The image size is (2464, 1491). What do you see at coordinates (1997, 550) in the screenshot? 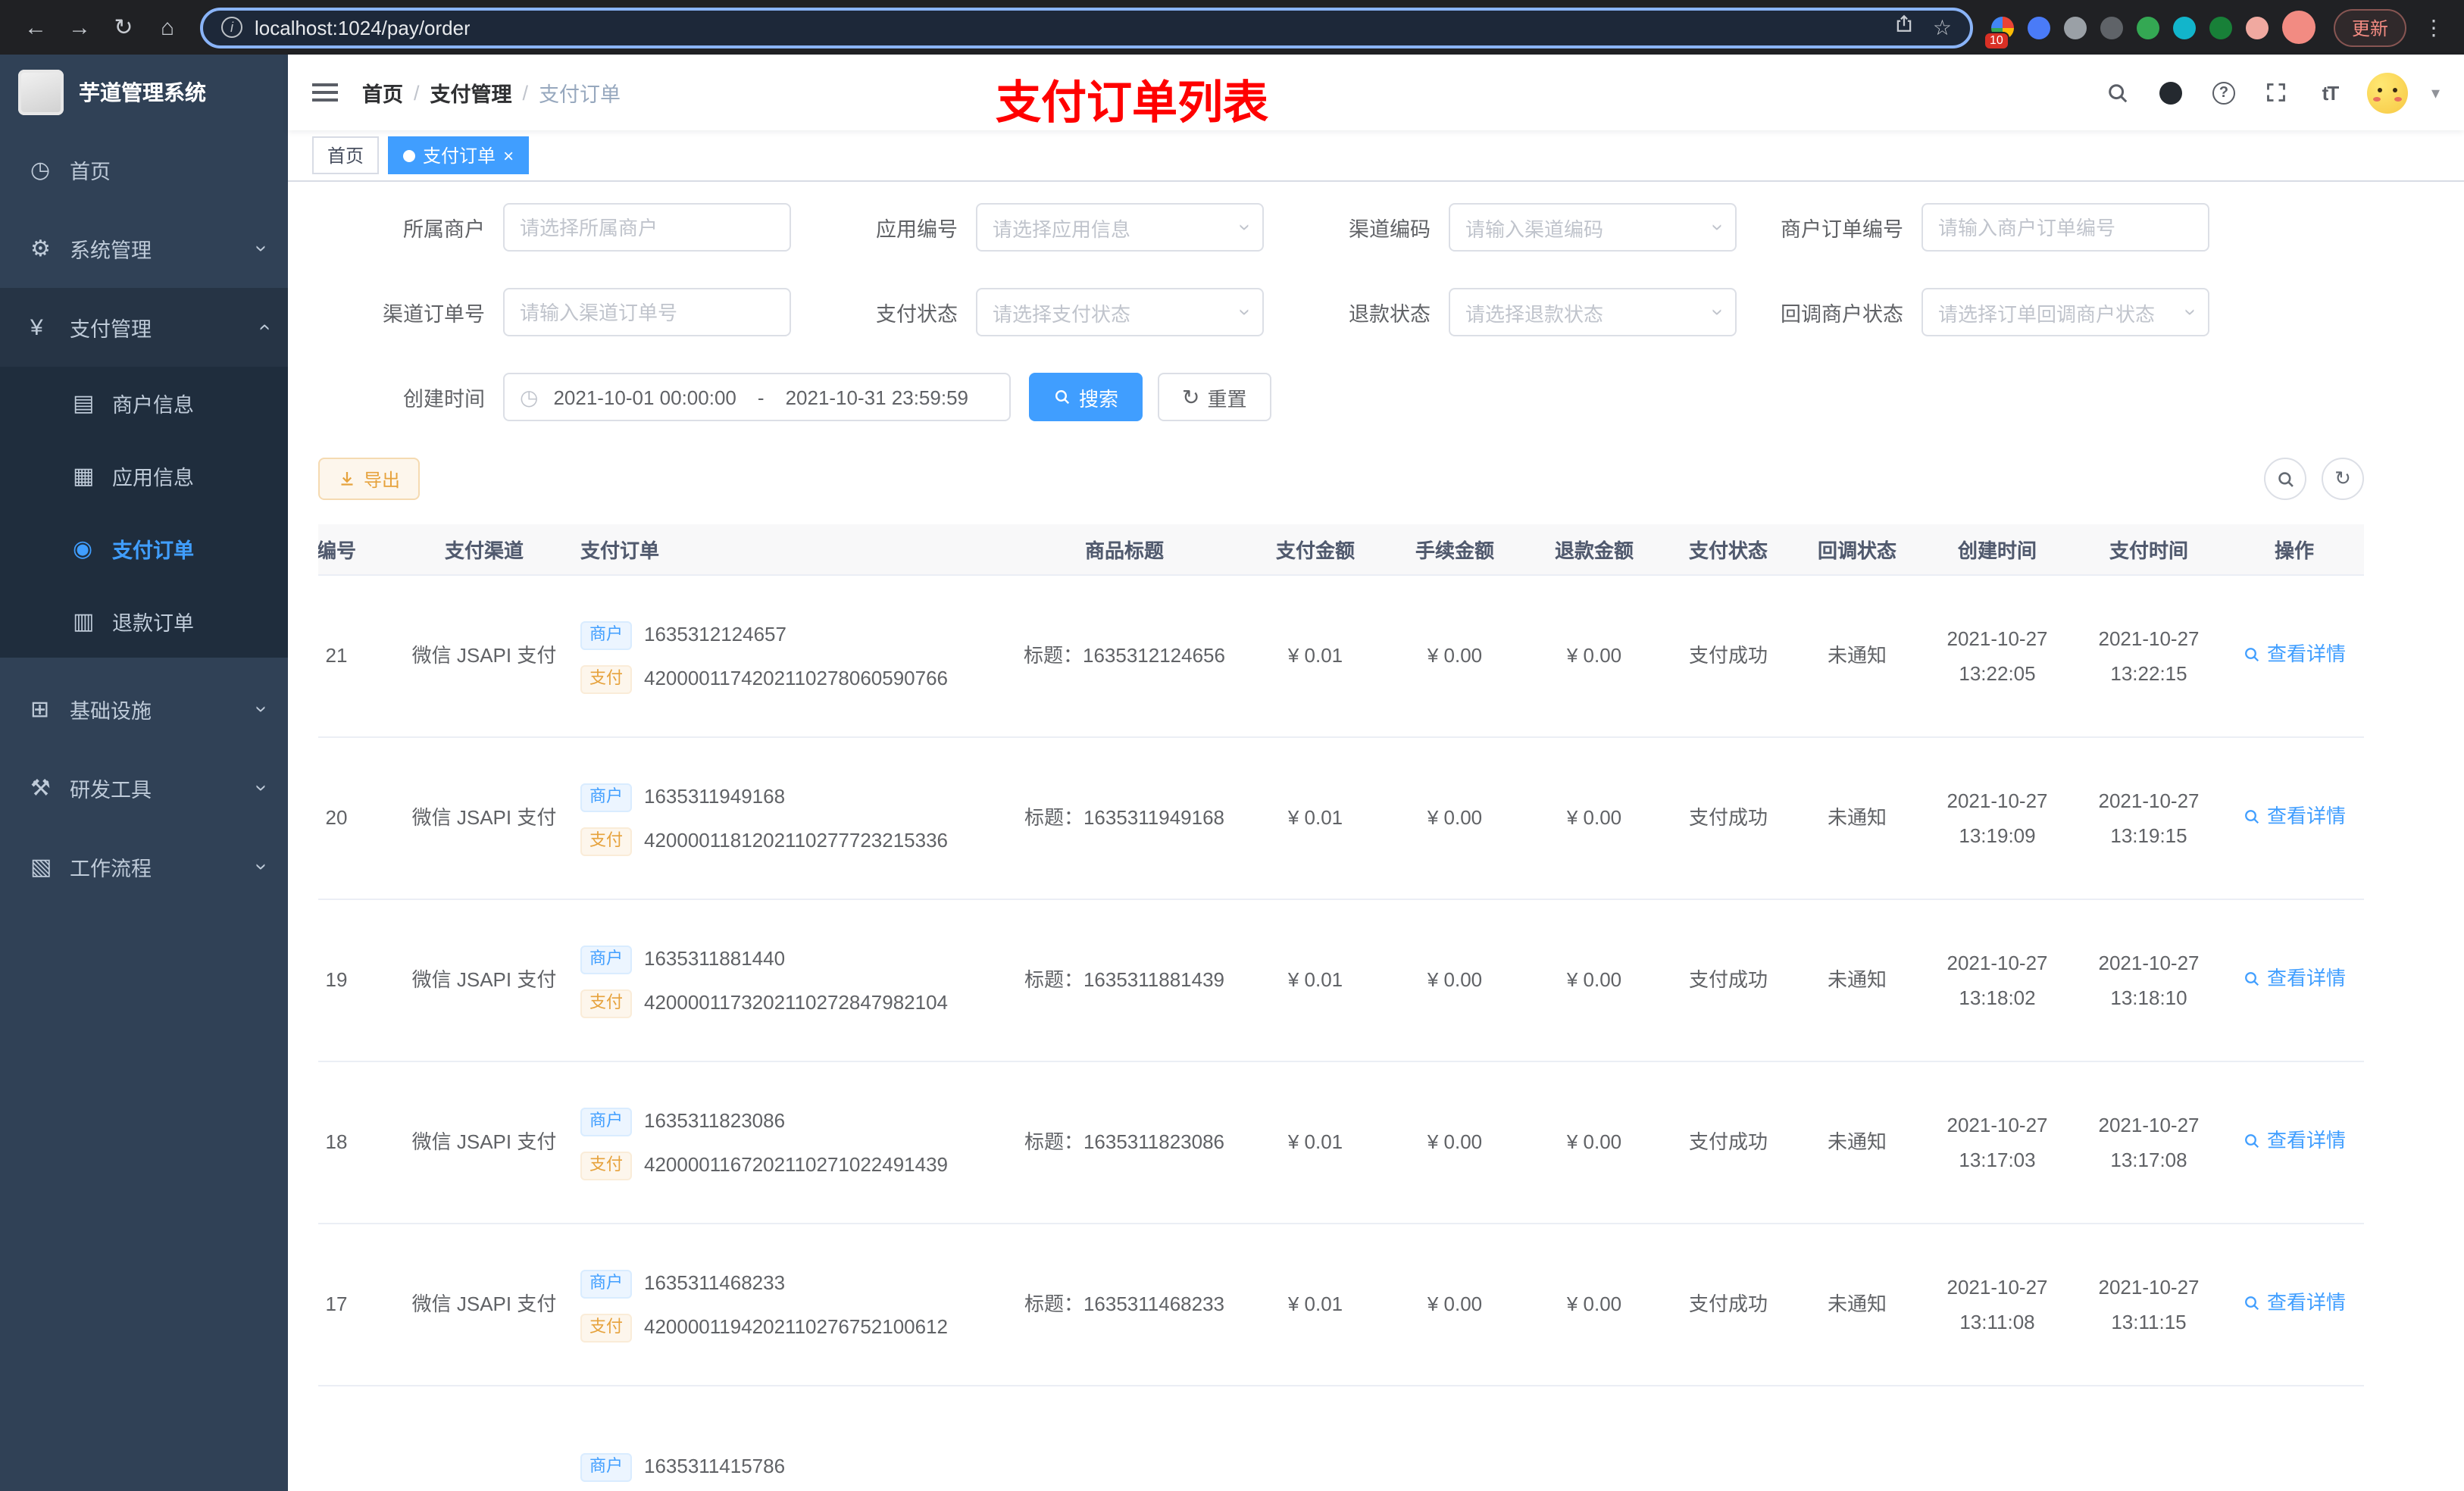
I see `column-header-10: 创建时间` at bounding box center [1997, 550].